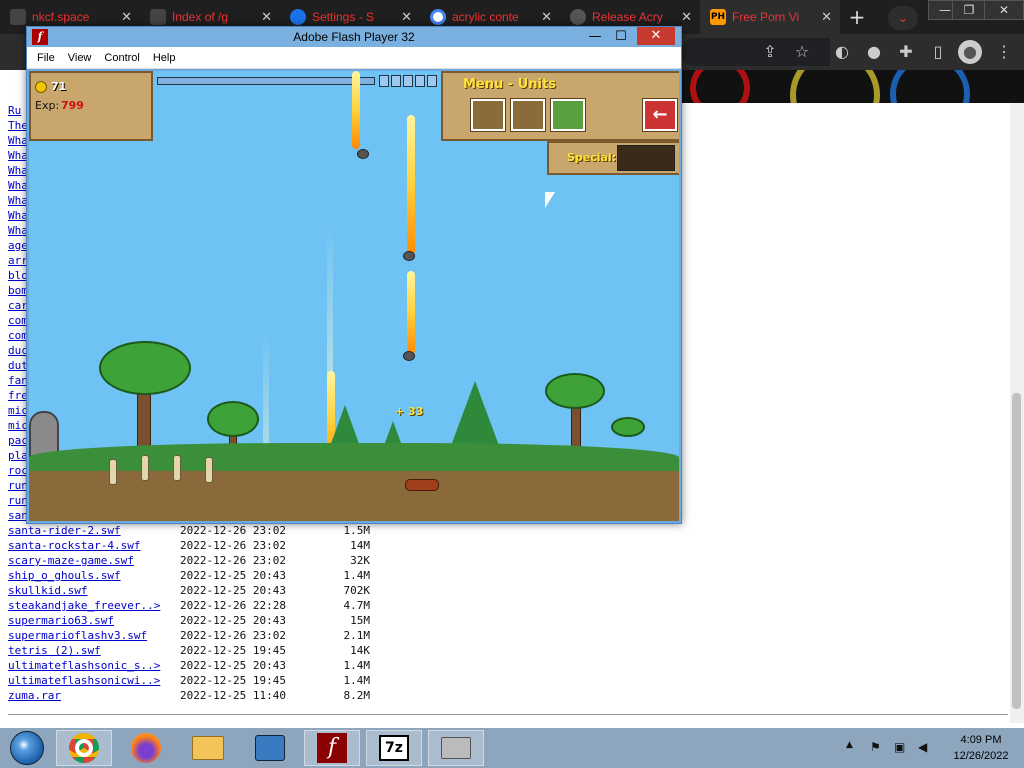  Describe the element at coordinates (660, 115) in the screenshot. I see `back-arrow-button: ←` at that location.